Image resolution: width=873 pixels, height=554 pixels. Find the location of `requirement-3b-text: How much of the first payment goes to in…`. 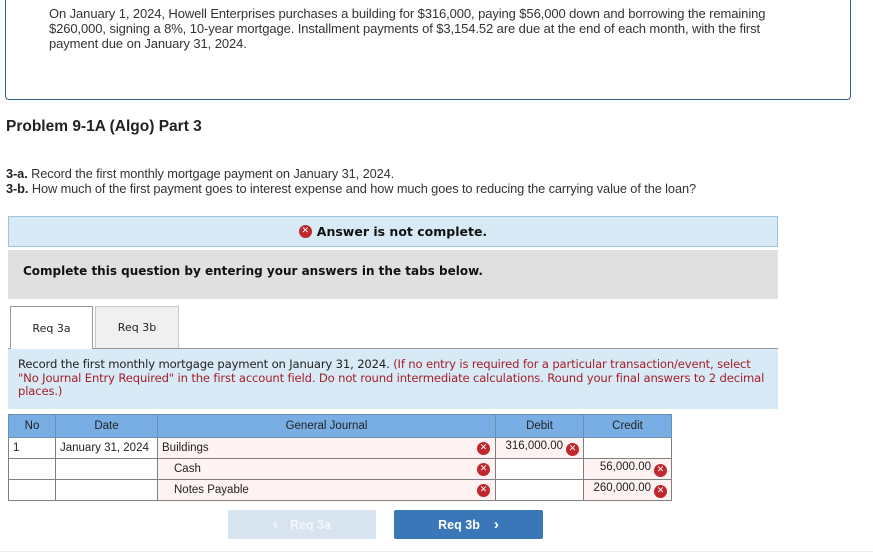

requirement-3b-text: How much of the first payment goes to in… is located at coordinates (362, 188).